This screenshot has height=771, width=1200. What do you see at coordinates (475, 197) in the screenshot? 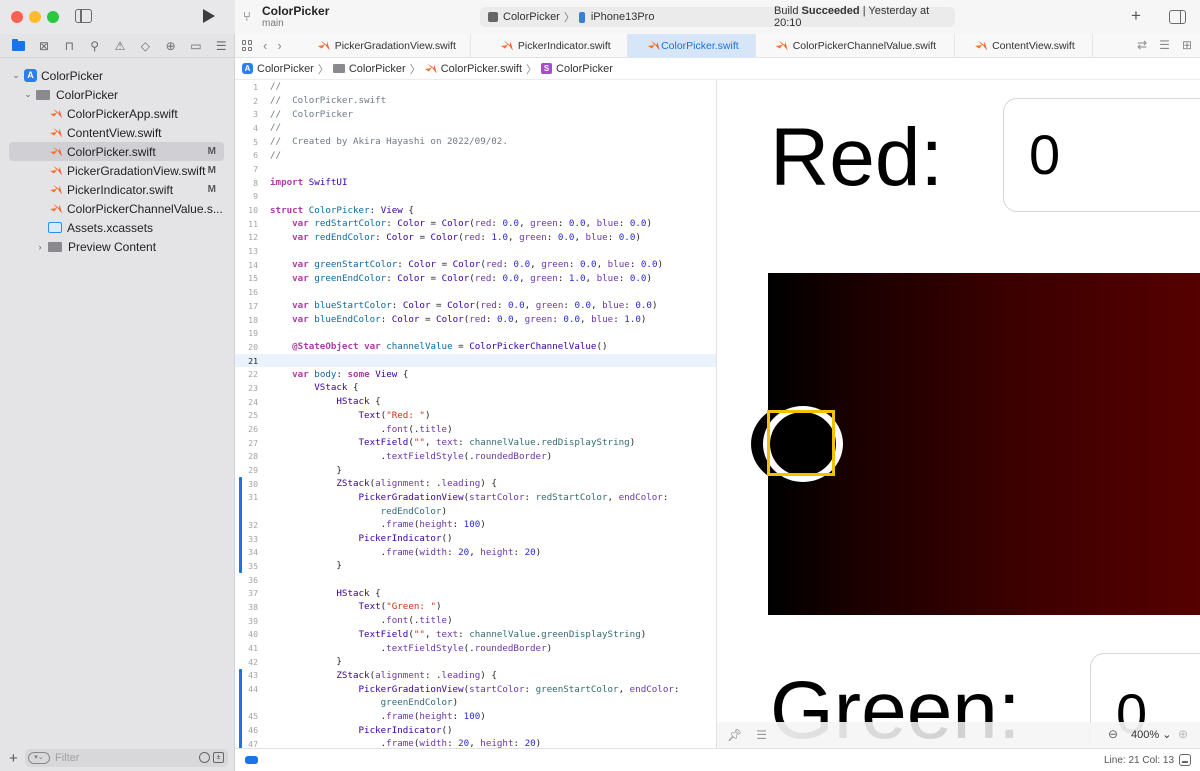
I see `code-line: 9` at bounding box center [475, 197].